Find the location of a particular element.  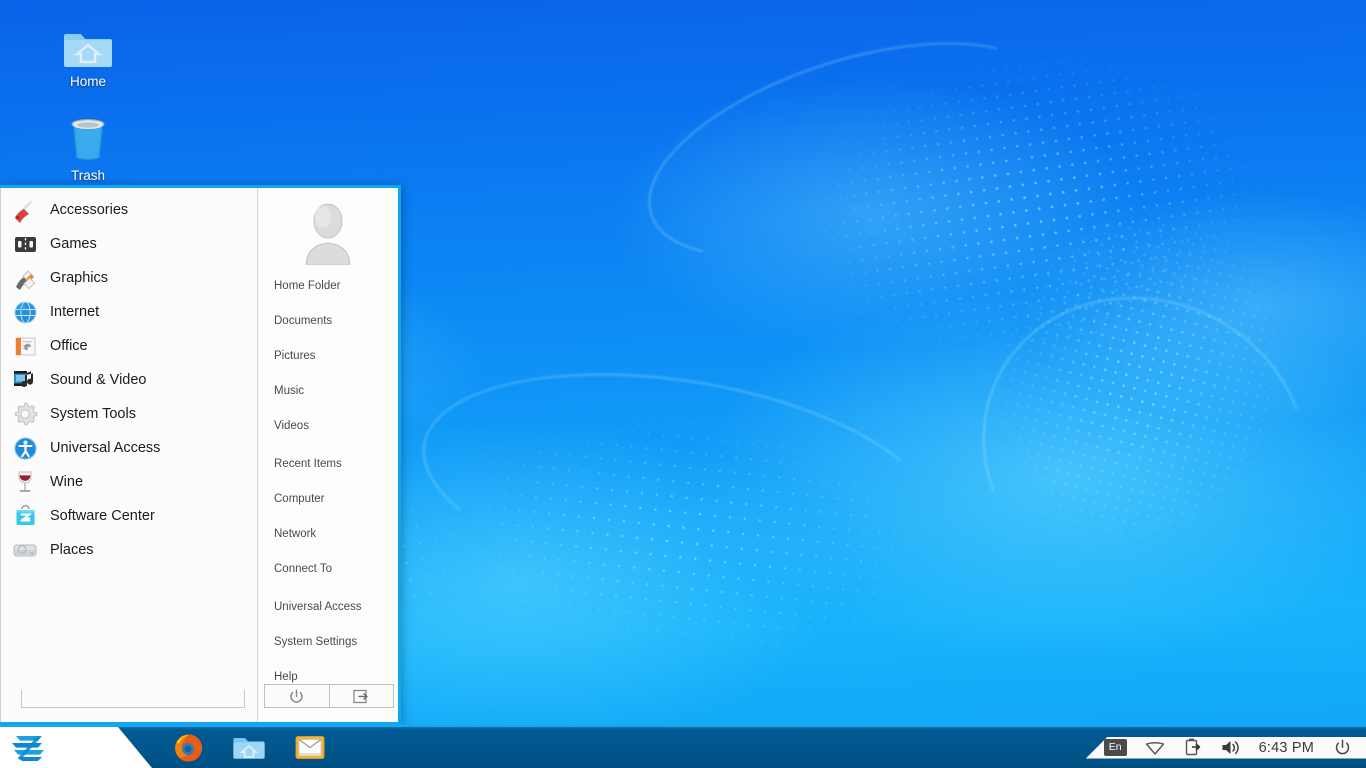

places-item-computer: Computer is located at coordinates (328, 498).